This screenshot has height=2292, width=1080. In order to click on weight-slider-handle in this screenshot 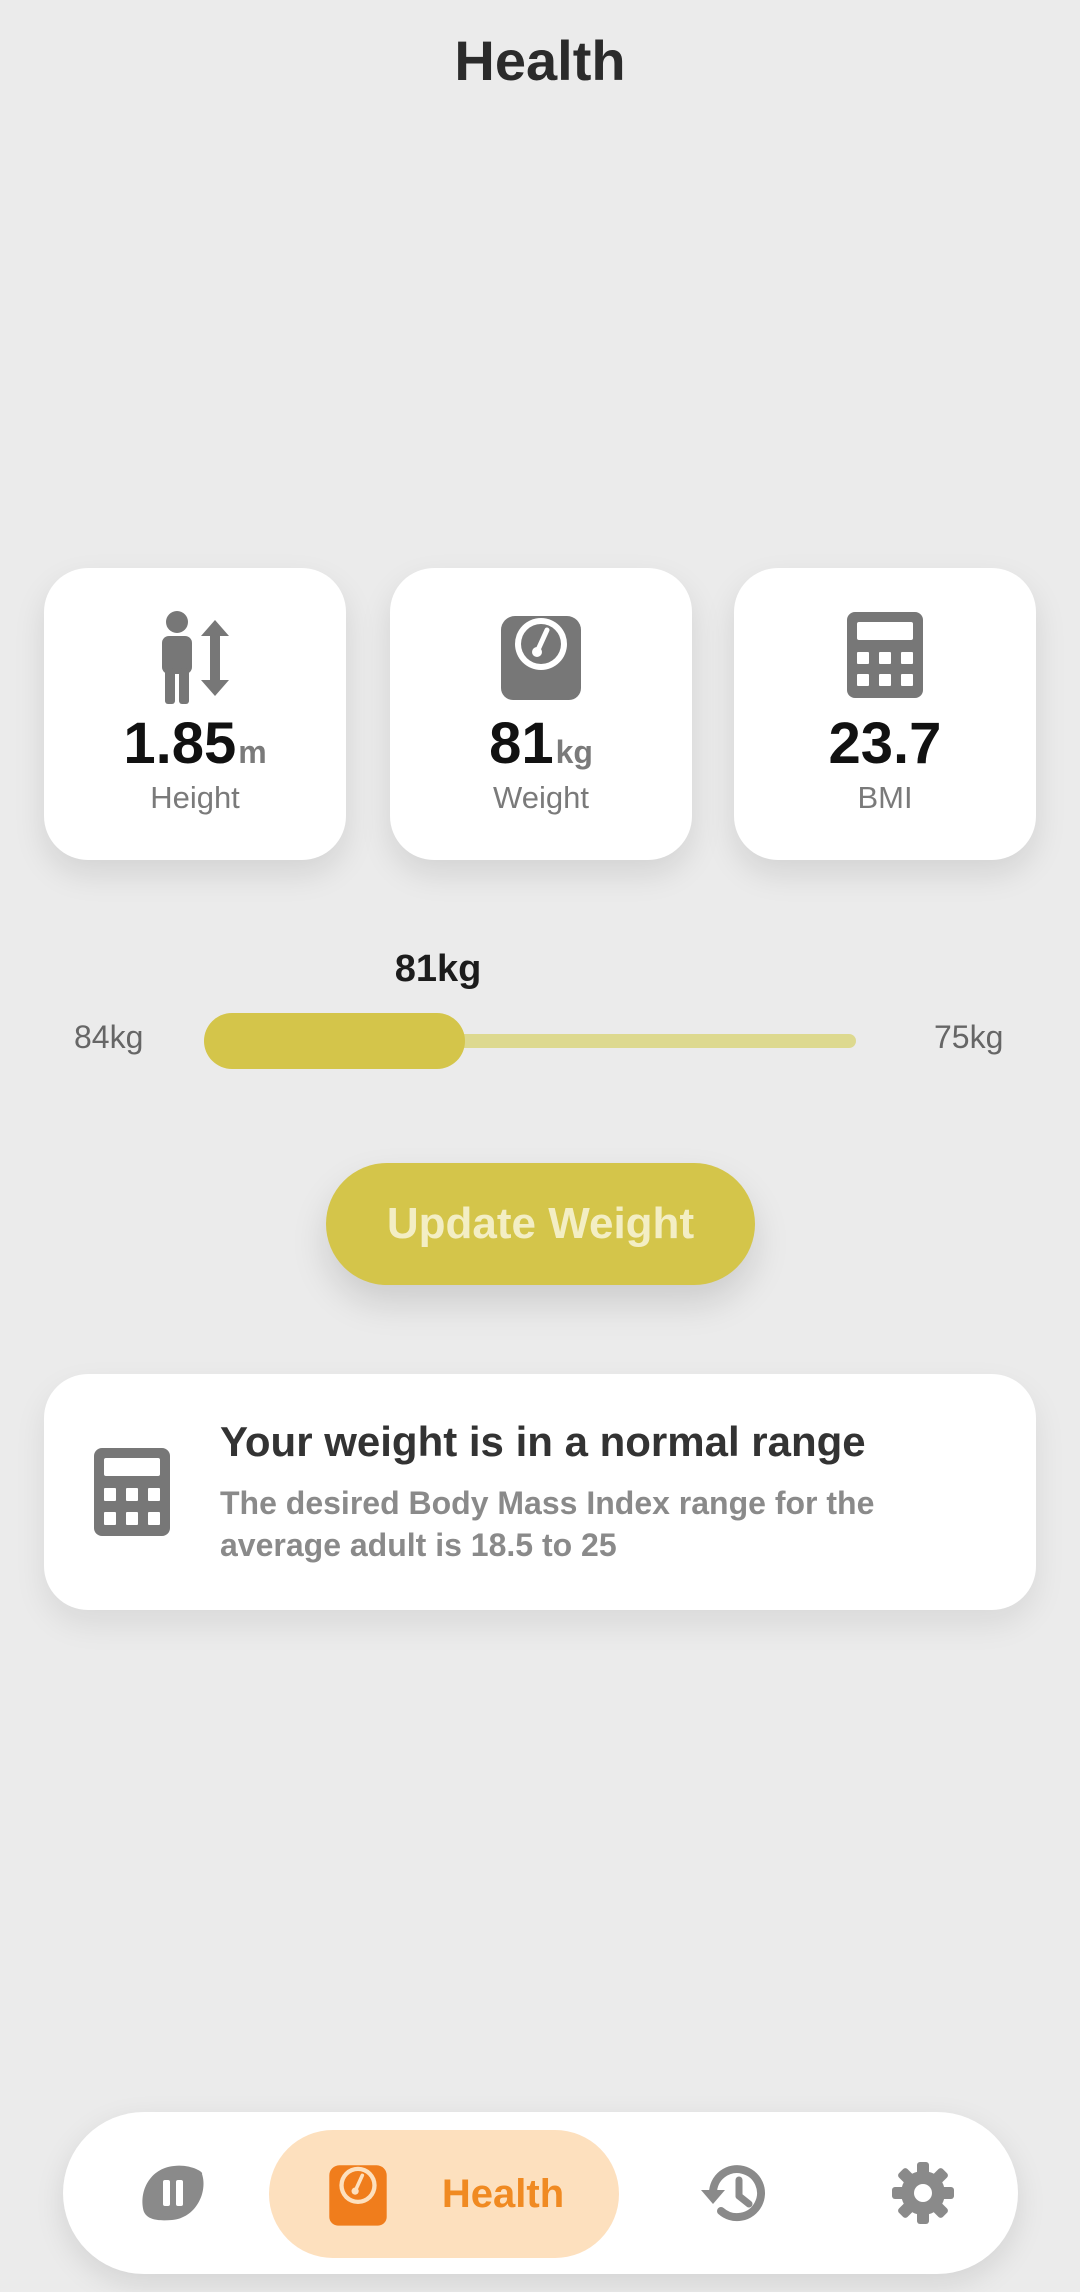, I will do `click(334, 1041)`.